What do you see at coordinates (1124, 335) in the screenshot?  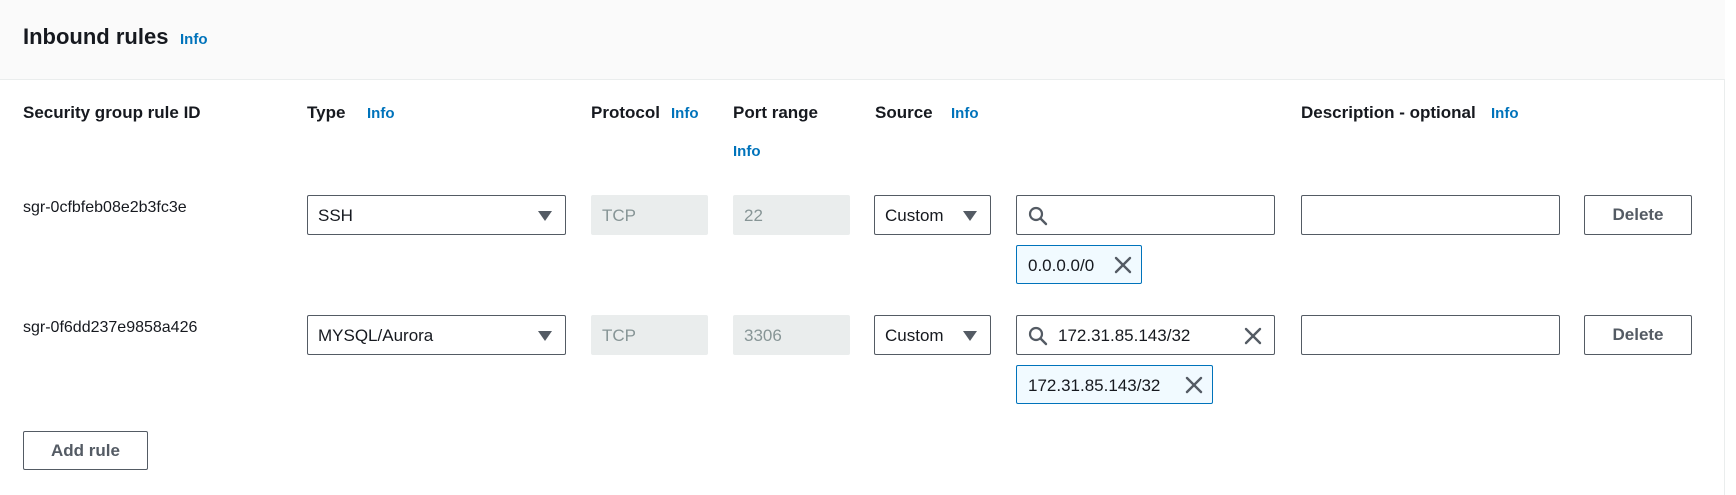 I see `source-search-value: 172.31.85.143/32` at bounding box center [1124, 335].